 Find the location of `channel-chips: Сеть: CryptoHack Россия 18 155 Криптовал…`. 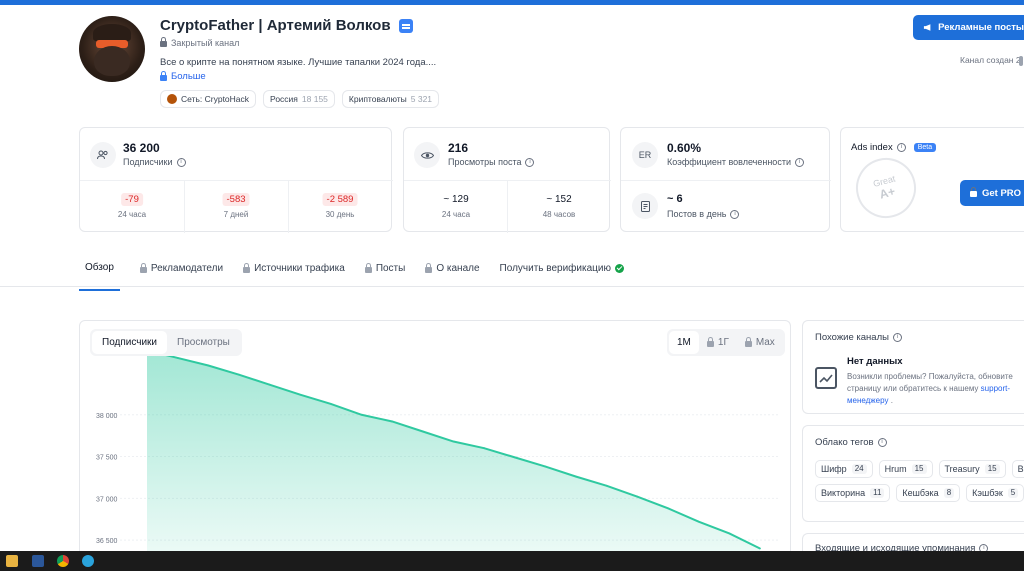

channel-chips: Сеть: CryptoHack Россия 18 155 Криптовал… is located at coordinates (300, 99).